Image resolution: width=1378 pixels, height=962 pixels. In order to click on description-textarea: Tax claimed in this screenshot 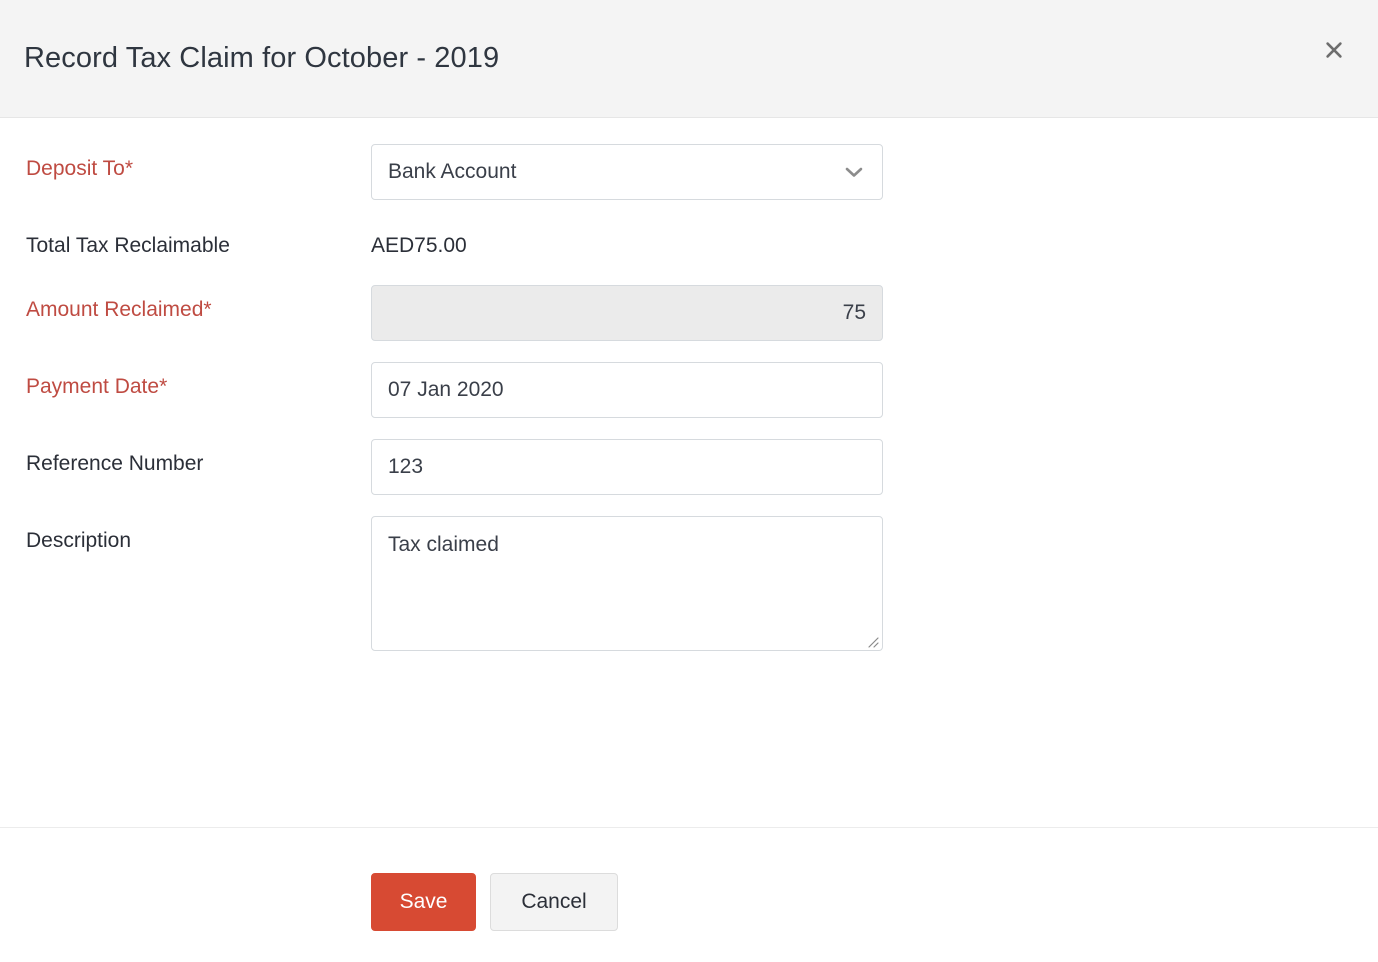, I will do `click(627, 584)`.